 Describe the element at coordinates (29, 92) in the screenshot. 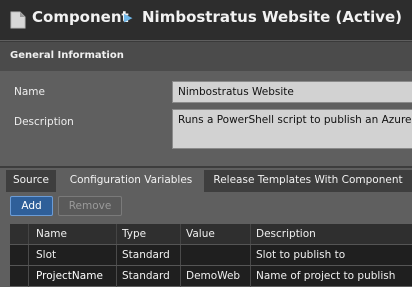

I see `name-label: Name` at that location.